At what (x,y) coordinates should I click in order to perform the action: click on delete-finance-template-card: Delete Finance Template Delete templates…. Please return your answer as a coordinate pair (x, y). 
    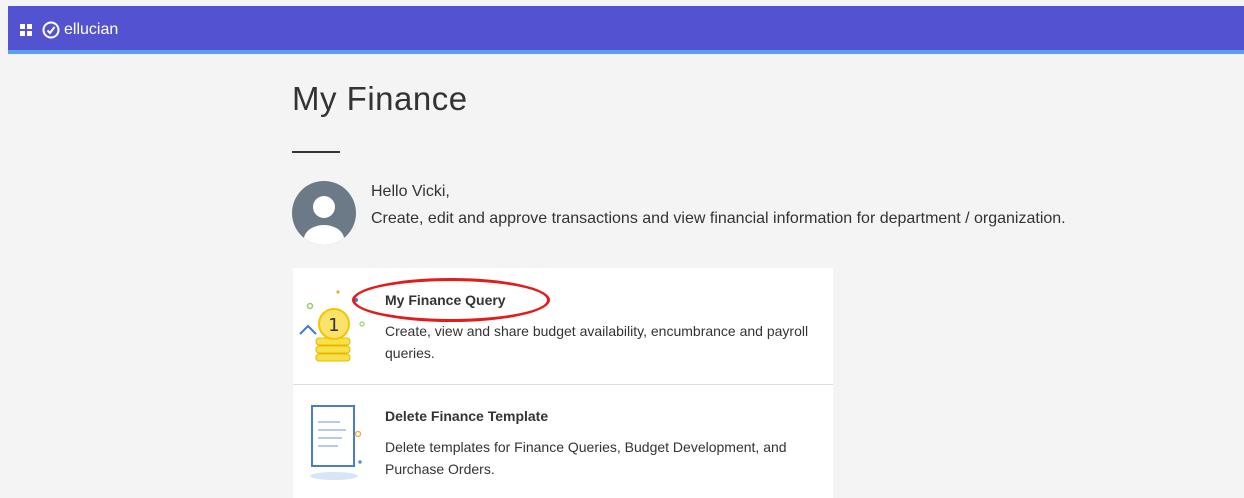
    Looking at the image, I should click on (563, 442).